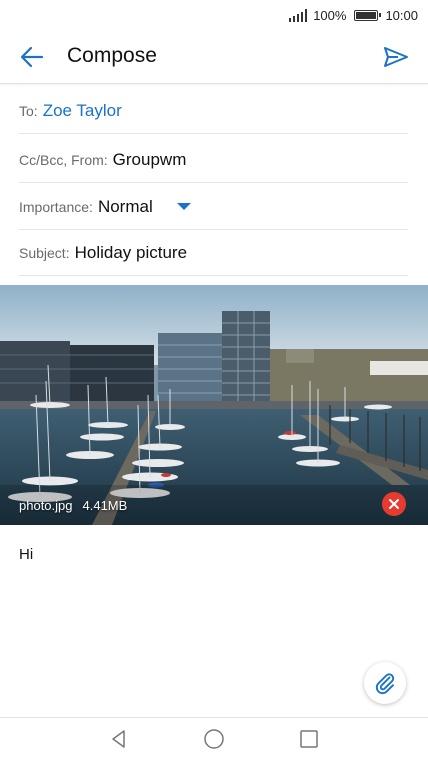 The height and width of the screenshot is (760, 428). Describe the element at coordinates (82, 111) in the screenshot. I see `recipient-chip: Zoe Taylor` at that location.